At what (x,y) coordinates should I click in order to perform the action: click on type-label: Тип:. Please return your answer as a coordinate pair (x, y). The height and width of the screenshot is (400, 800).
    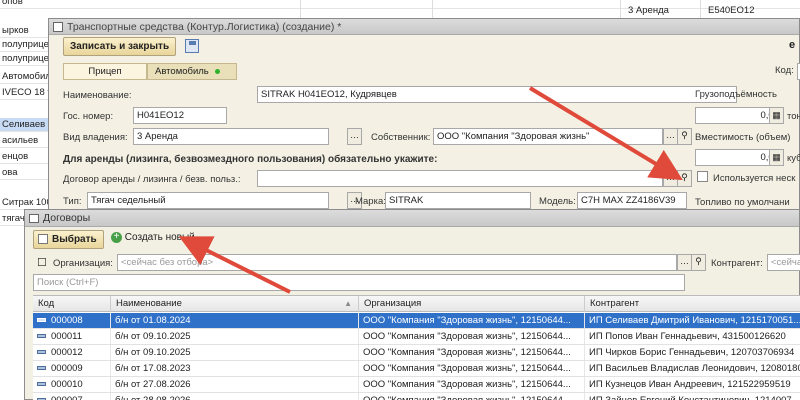
    Looking at the image, I should click on (72, 201).